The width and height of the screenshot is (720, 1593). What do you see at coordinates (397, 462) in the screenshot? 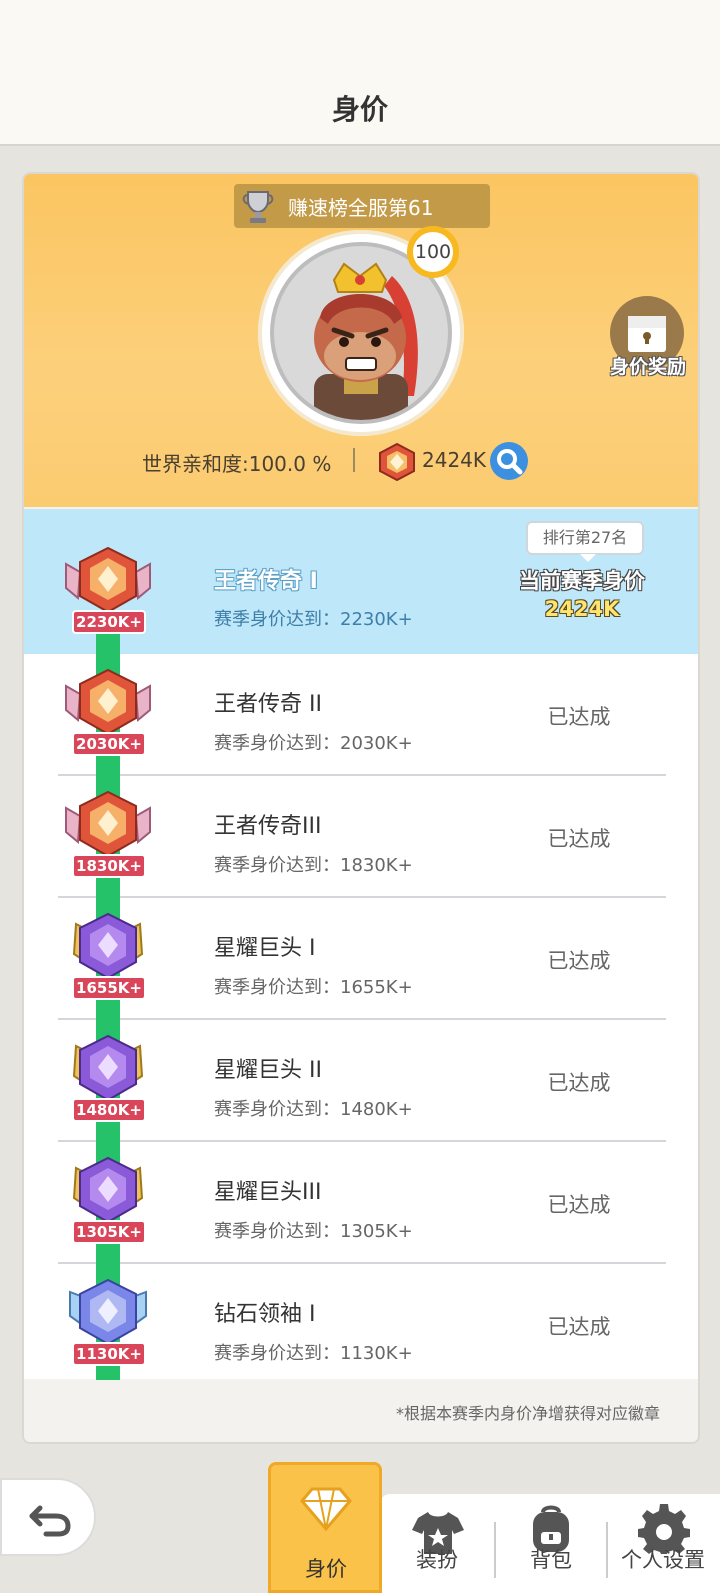
I see `value-gem-icon` at bounding box center [397, 462].